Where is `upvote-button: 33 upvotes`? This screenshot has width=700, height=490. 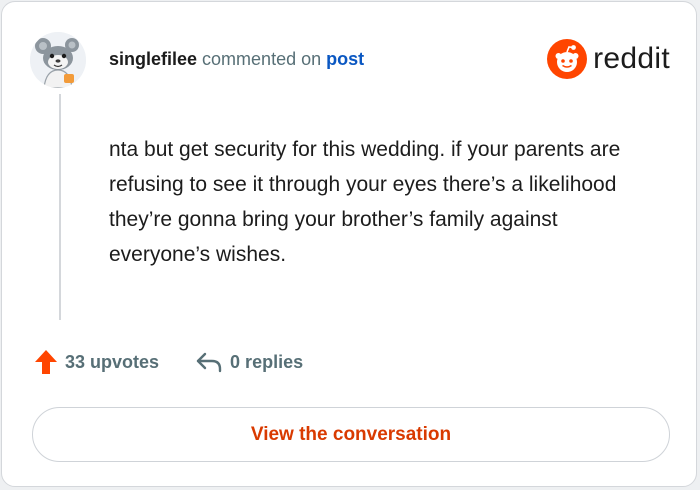
upvote-button: 33 upvotes is located at coordinates (96, 362).